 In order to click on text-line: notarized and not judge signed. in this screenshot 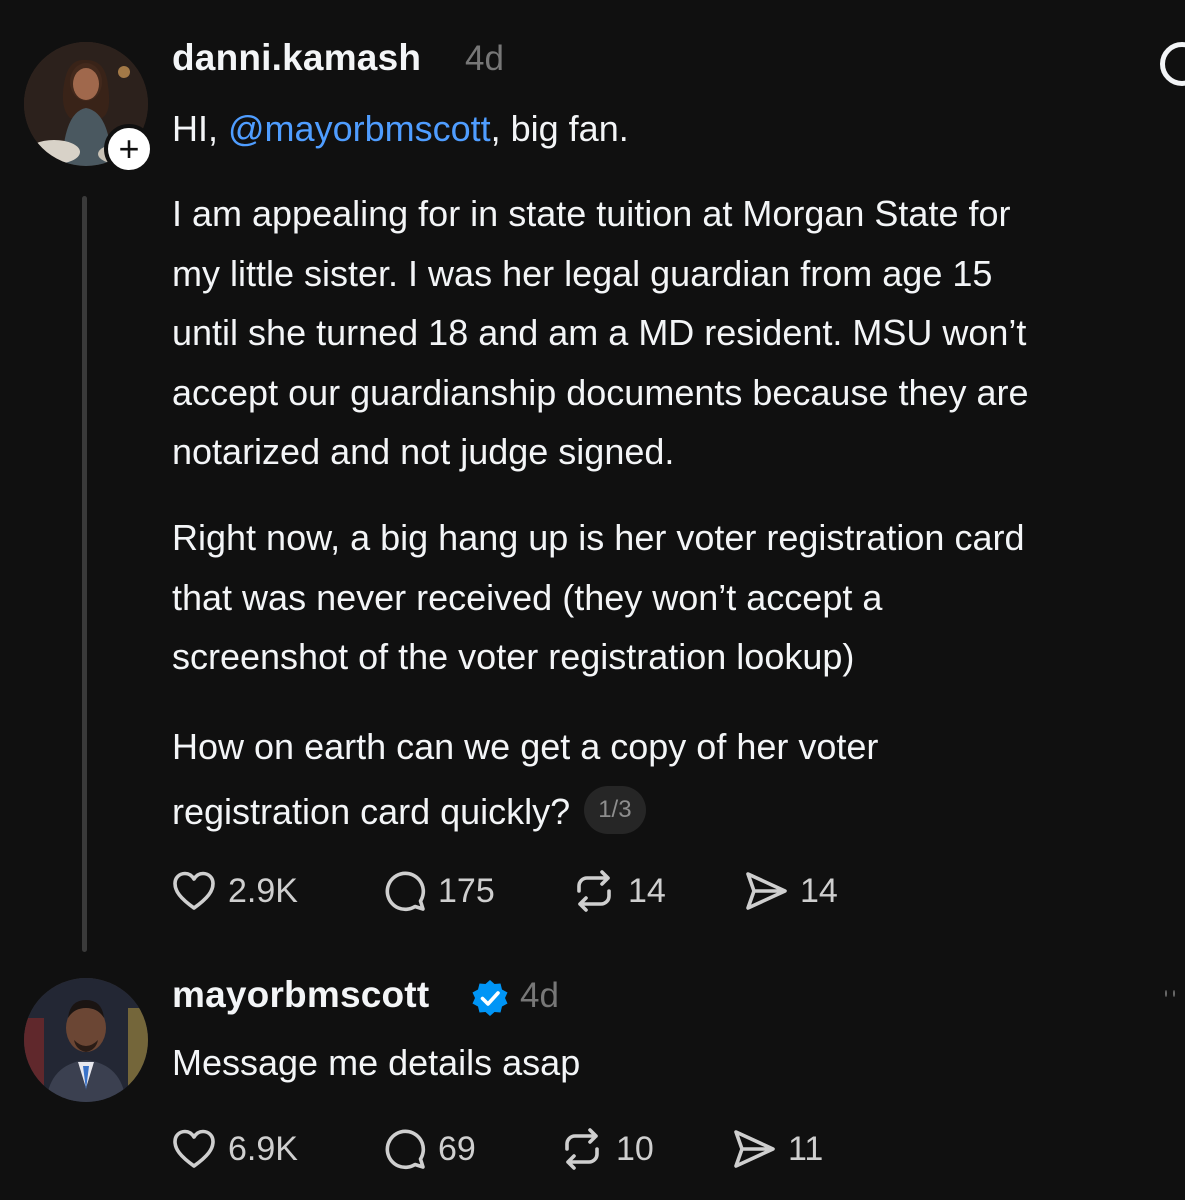, I will do `click(423, 451)`.